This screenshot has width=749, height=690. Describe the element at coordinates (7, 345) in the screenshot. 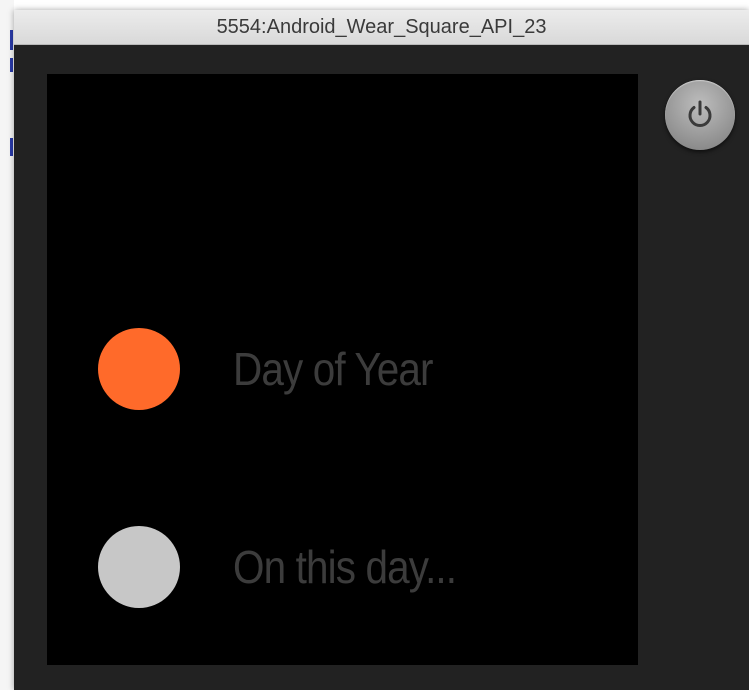

I see `background-editor-strip` at that location.